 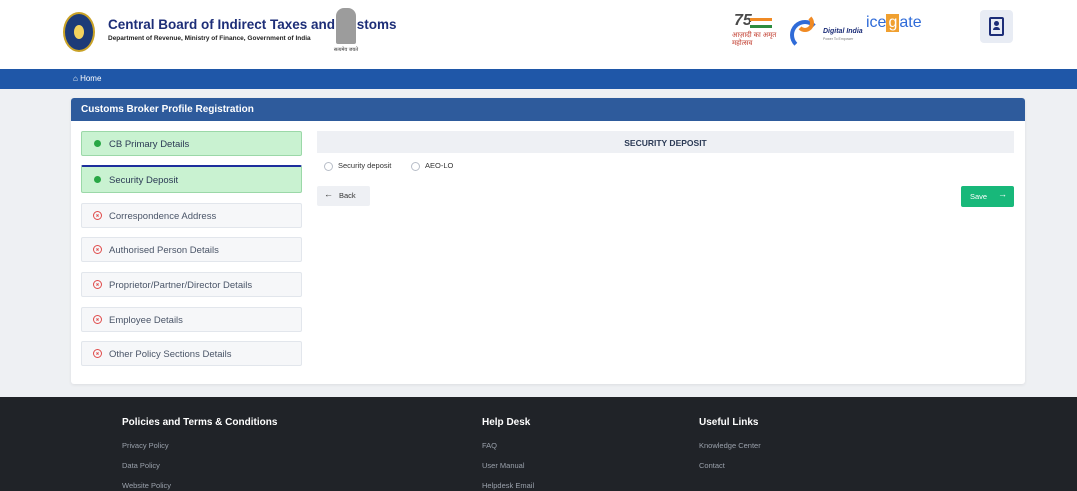 I want to click on emblem-motto: सत्यमेव जयते, so click(x=346, y=50).